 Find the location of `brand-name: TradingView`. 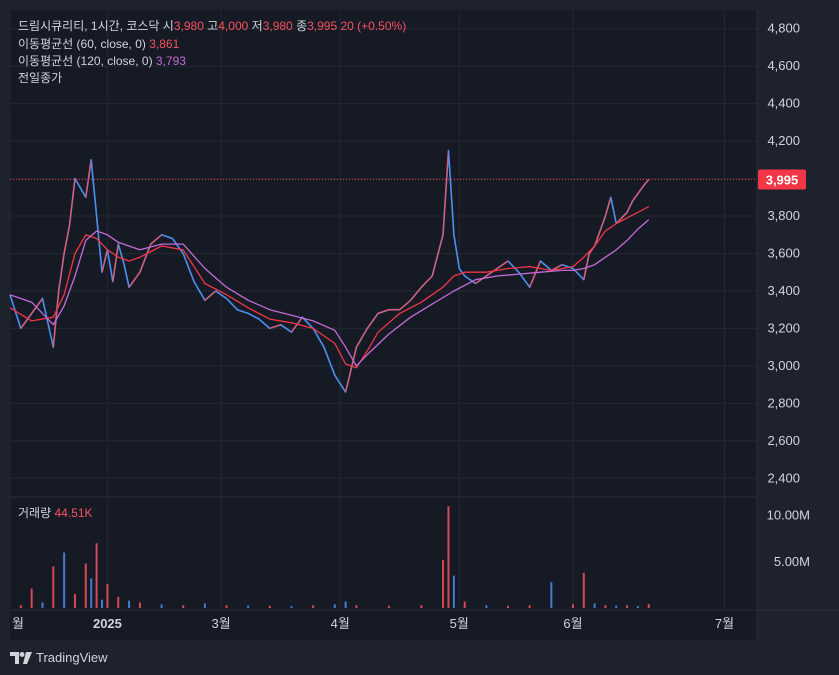

brand-name: TradingView is located at coordinates (72, 657).